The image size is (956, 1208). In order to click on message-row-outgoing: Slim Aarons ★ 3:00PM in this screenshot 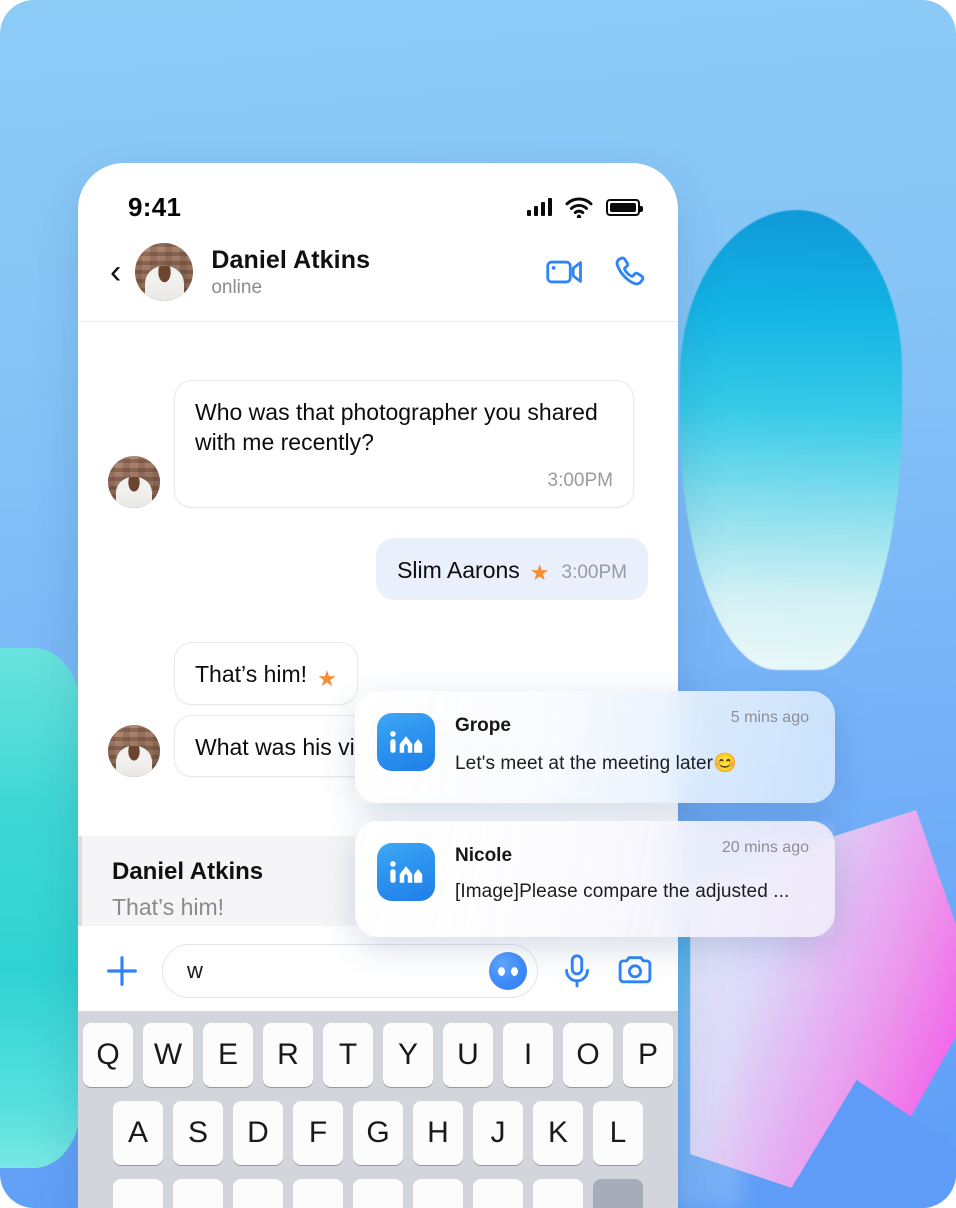, I will do `click(378, 569)`.